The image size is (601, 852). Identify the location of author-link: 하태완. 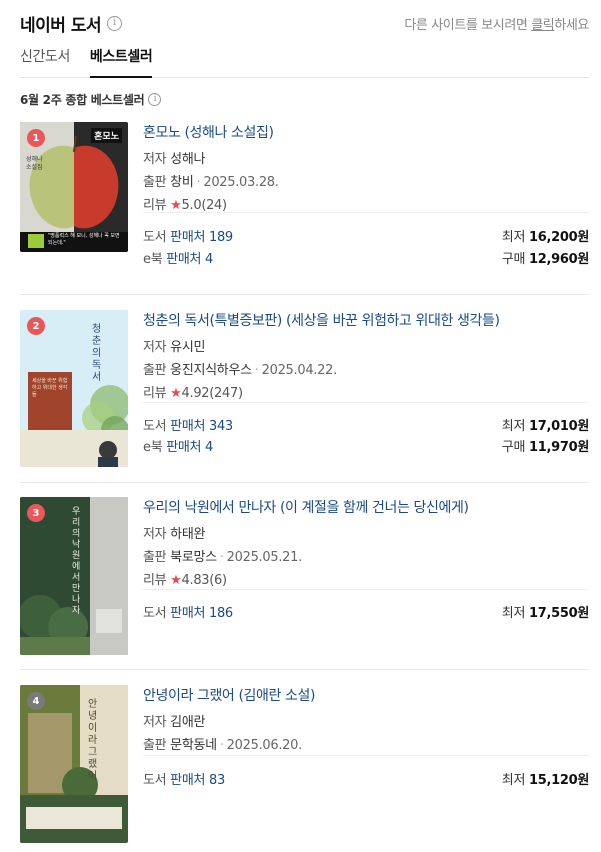
(187, 534).